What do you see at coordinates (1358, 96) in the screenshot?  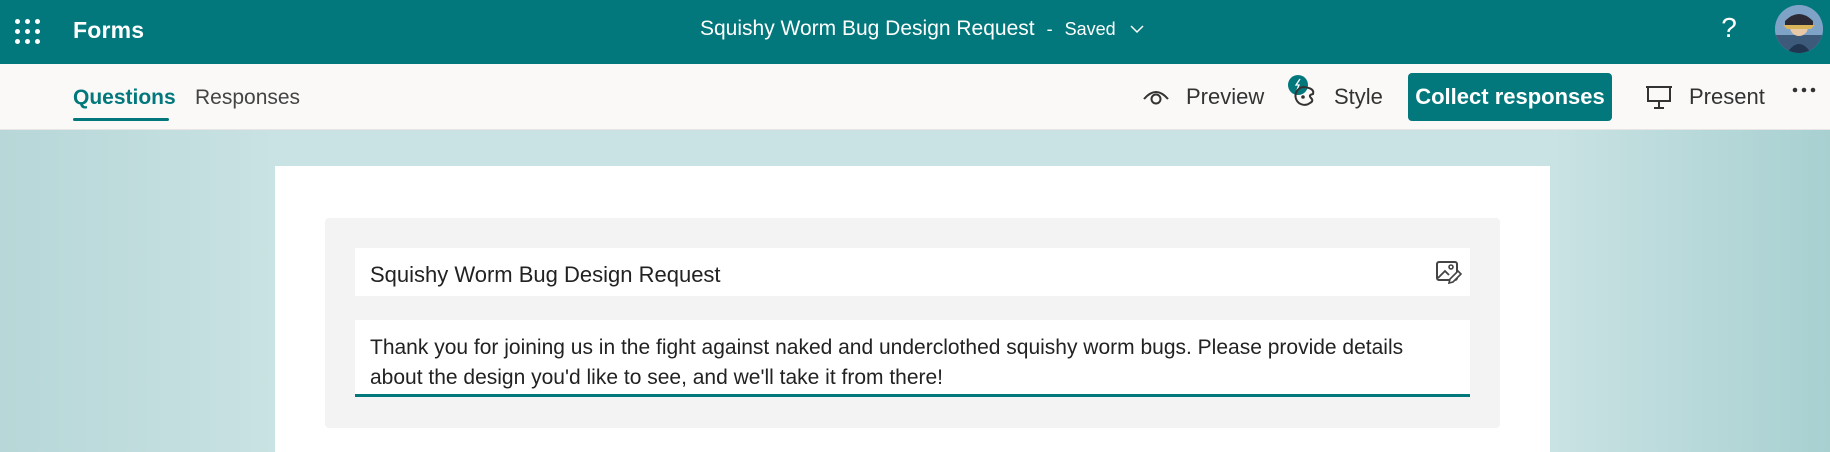 I see `style-label: Style` at bounding box center [1358, 96].